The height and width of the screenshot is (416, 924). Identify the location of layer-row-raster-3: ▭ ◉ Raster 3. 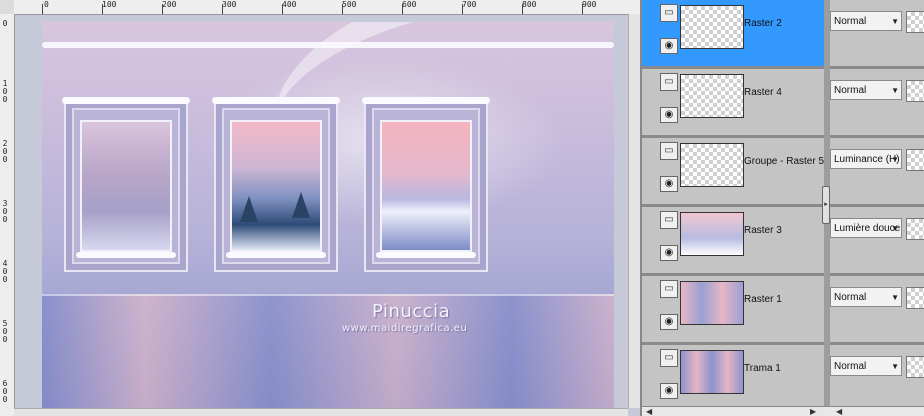
(733, 241).